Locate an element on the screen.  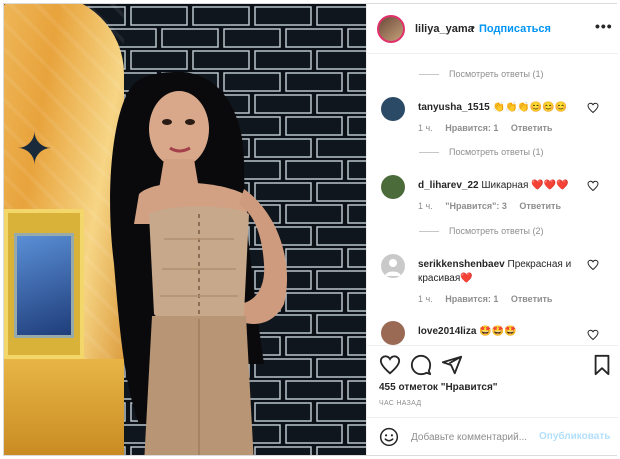
comment-text: serikkenshenbaev Прекрасная и красивая❤️ is located at coordinates (500, 272).